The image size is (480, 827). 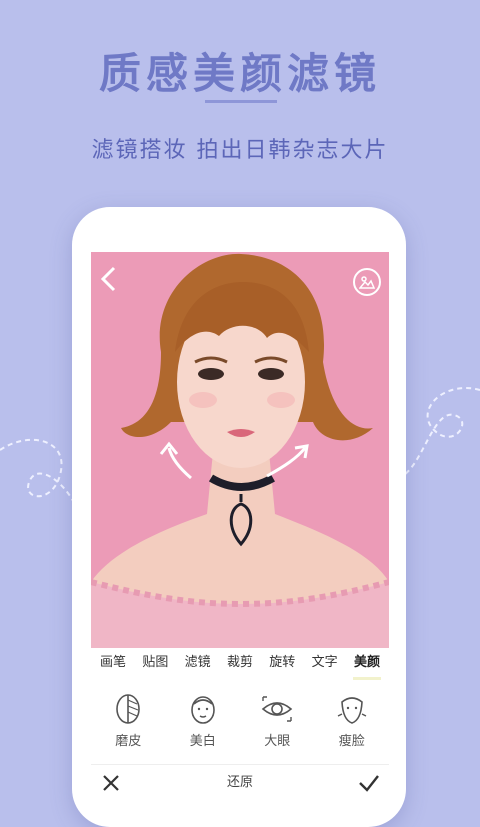 I want to click on gallery-button, so click(x=367, y=282).